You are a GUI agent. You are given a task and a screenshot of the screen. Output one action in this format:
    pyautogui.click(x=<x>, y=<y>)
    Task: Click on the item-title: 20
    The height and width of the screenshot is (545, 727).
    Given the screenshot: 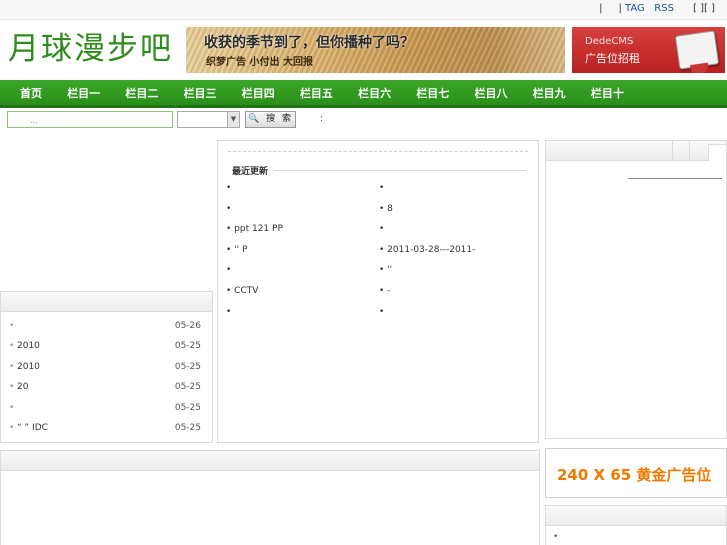 What is the action you would take?
    pyautogui.click(x=22, y=387)
    